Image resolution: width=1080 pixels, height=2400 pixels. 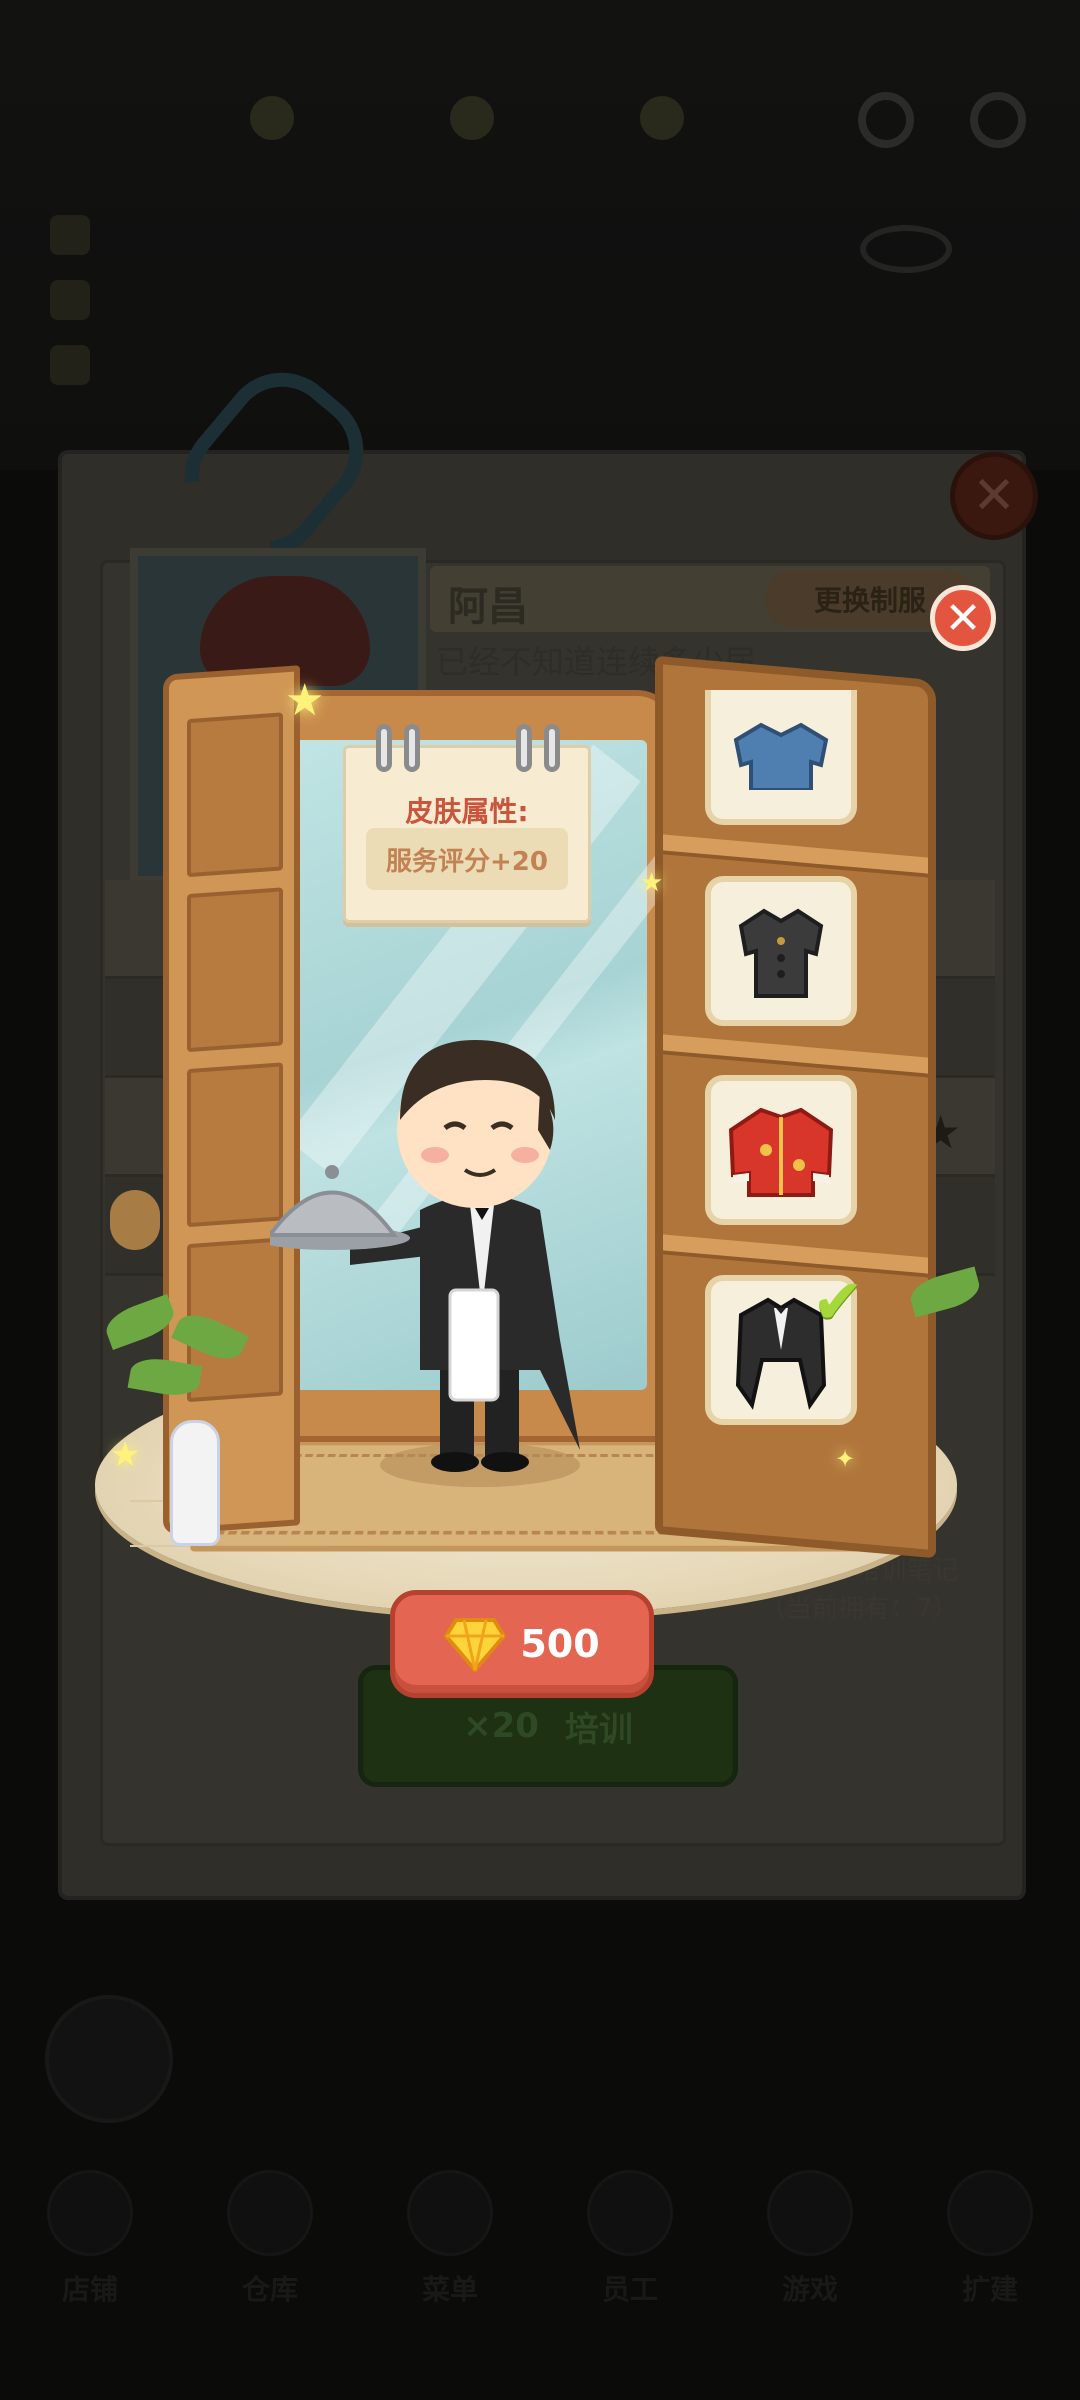 I want to click on train-label: 培训, so click(x=598, y=1729).